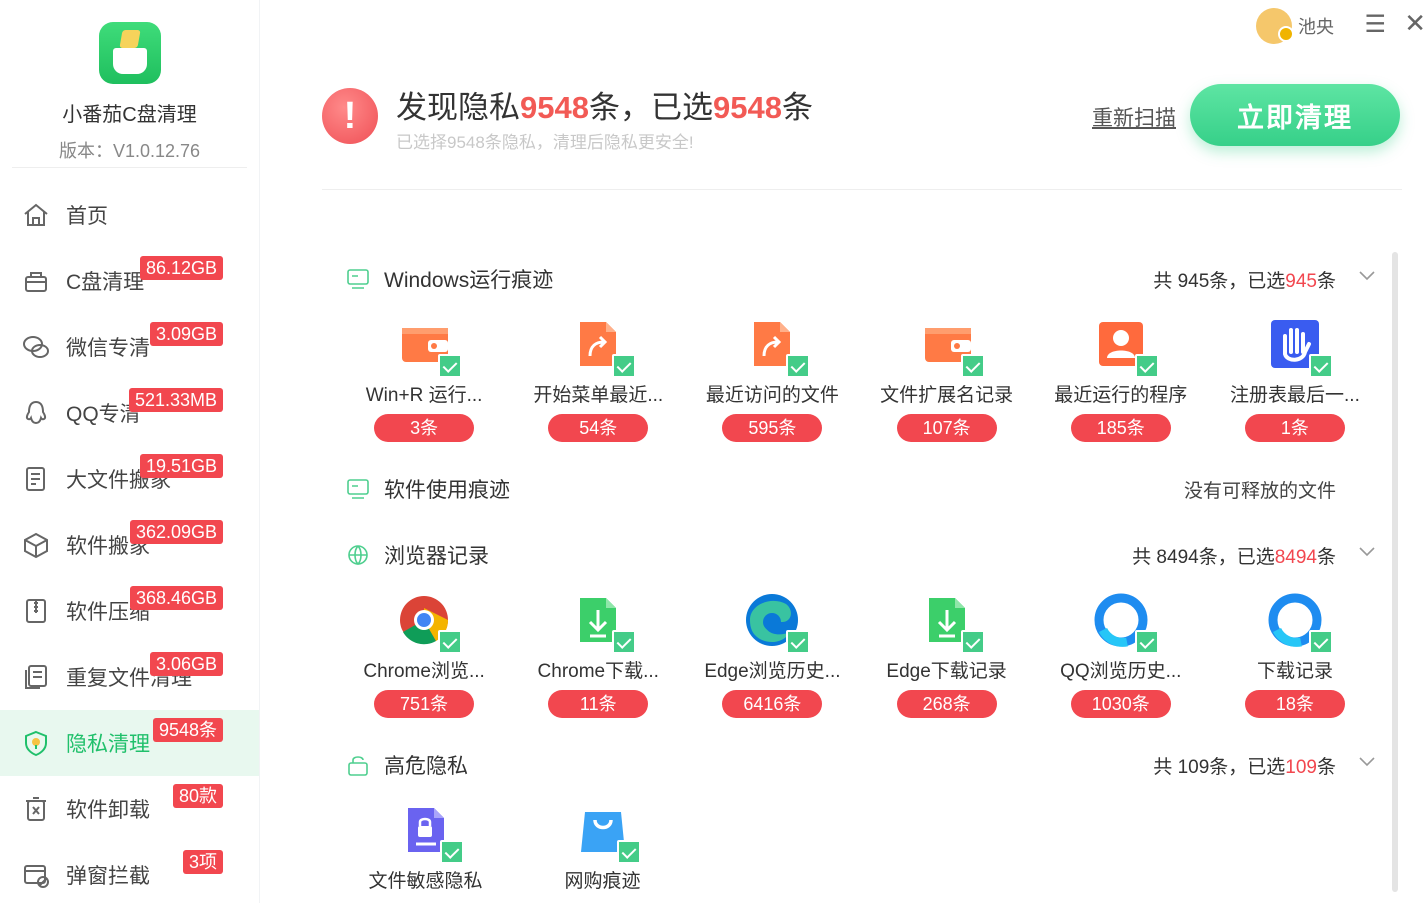 The width and height of the screenshot is (1428, 903). Describe the element at coordinates (36, 809) in the screenshot. I see `uninstall-icon` at that location.